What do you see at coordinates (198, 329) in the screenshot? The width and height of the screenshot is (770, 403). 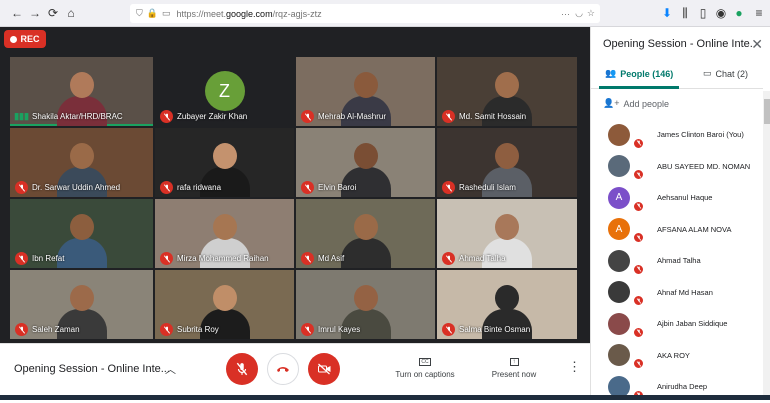 I see `participant-name: Subrita Roy` at bounding box center [198, 329].